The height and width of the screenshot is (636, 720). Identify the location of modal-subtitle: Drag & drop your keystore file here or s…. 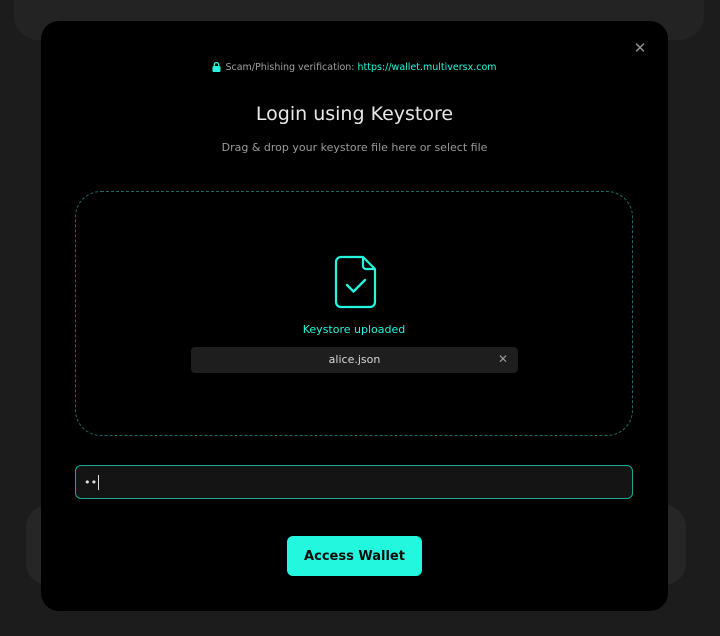
(354, 147).